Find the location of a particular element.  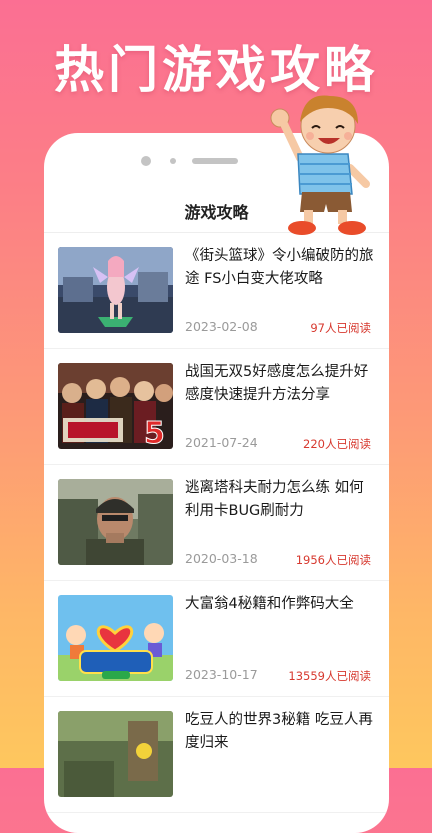

article-thumbnail-samurai: 5 is located at coordinates (115, 406).